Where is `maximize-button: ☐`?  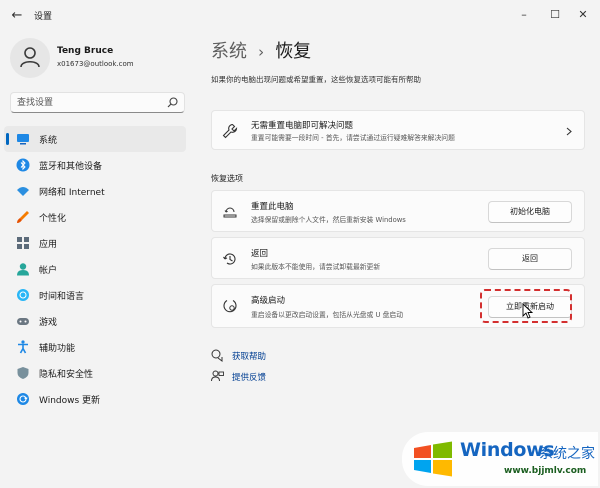
maximize-button: ☐ is located at coordinates (555, 15).